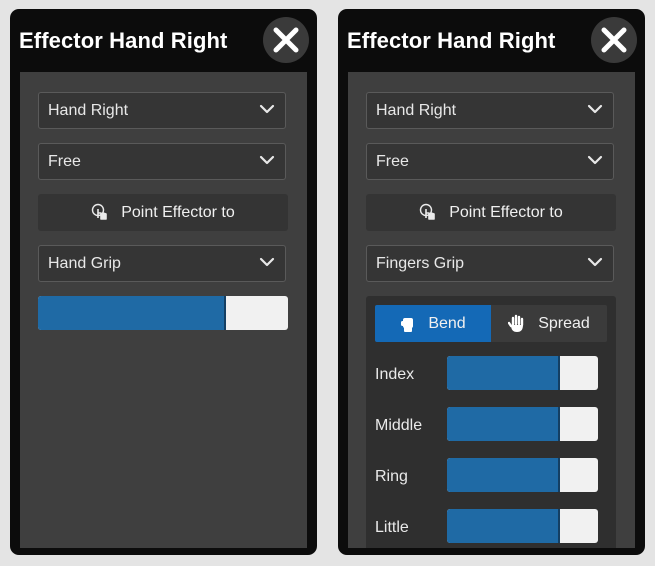 This screenshot has height=566, width=655. I want to click on finger-label-index: Index, so click(395, 374).